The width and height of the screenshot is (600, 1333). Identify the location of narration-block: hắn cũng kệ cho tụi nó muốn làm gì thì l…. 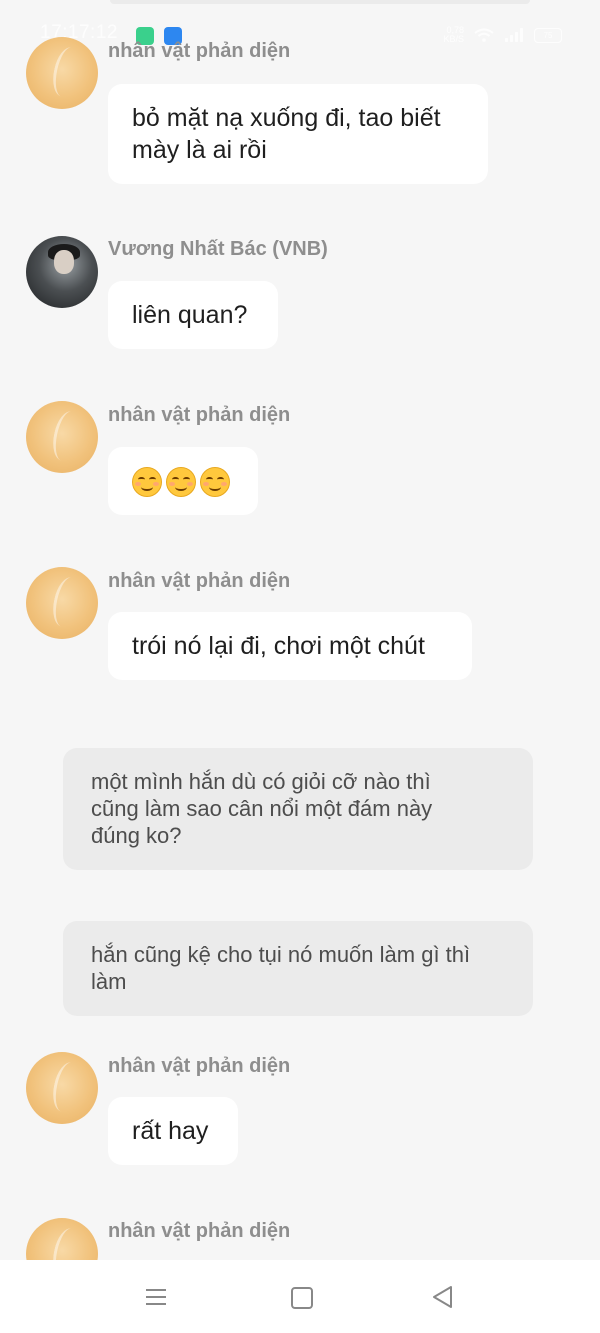
(298, 968).